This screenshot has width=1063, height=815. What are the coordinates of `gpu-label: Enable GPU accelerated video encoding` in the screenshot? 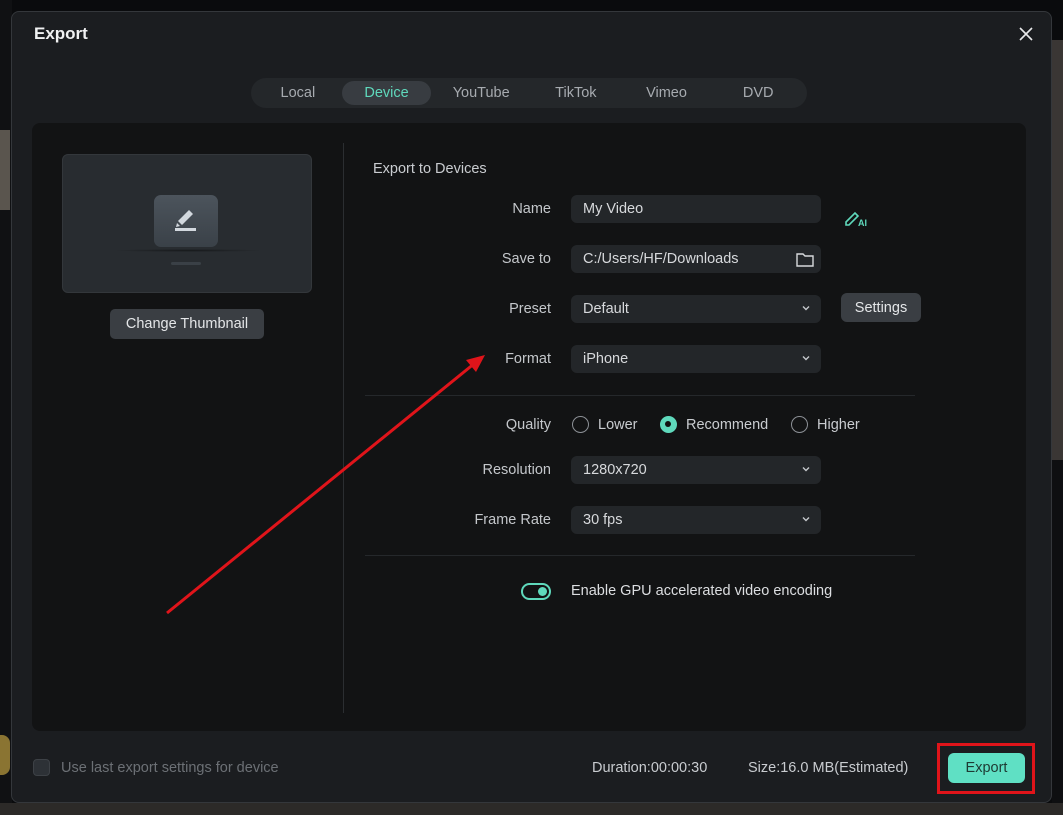 It's located at (702, 591).